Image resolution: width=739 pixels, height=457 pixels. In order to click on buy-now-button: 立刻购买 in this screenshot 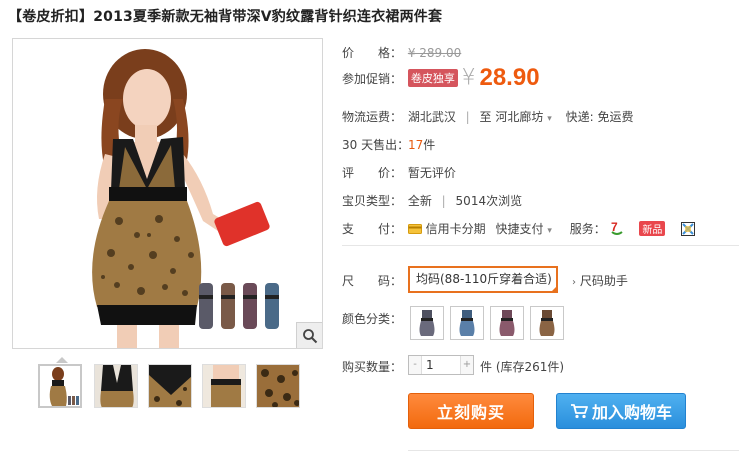, I will do `click(471, 411)`.